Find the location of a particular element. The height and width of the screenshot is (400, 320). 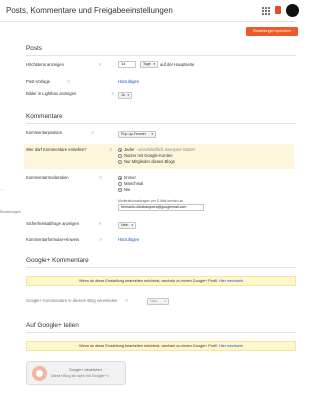

security-label: Sicherheitsabfrage anzeigen is located at coordinates (53, 223).